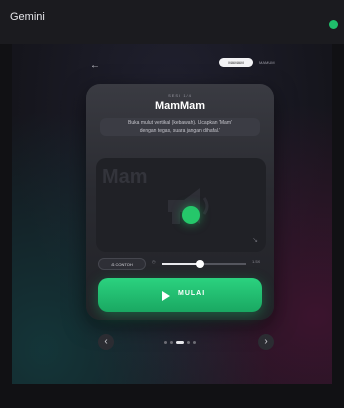 Image resolution: width=344 pixels, height=408 pixels. Describe the element at coordinates (166, 296) in the screenshot. I see `play-icon` at that location.